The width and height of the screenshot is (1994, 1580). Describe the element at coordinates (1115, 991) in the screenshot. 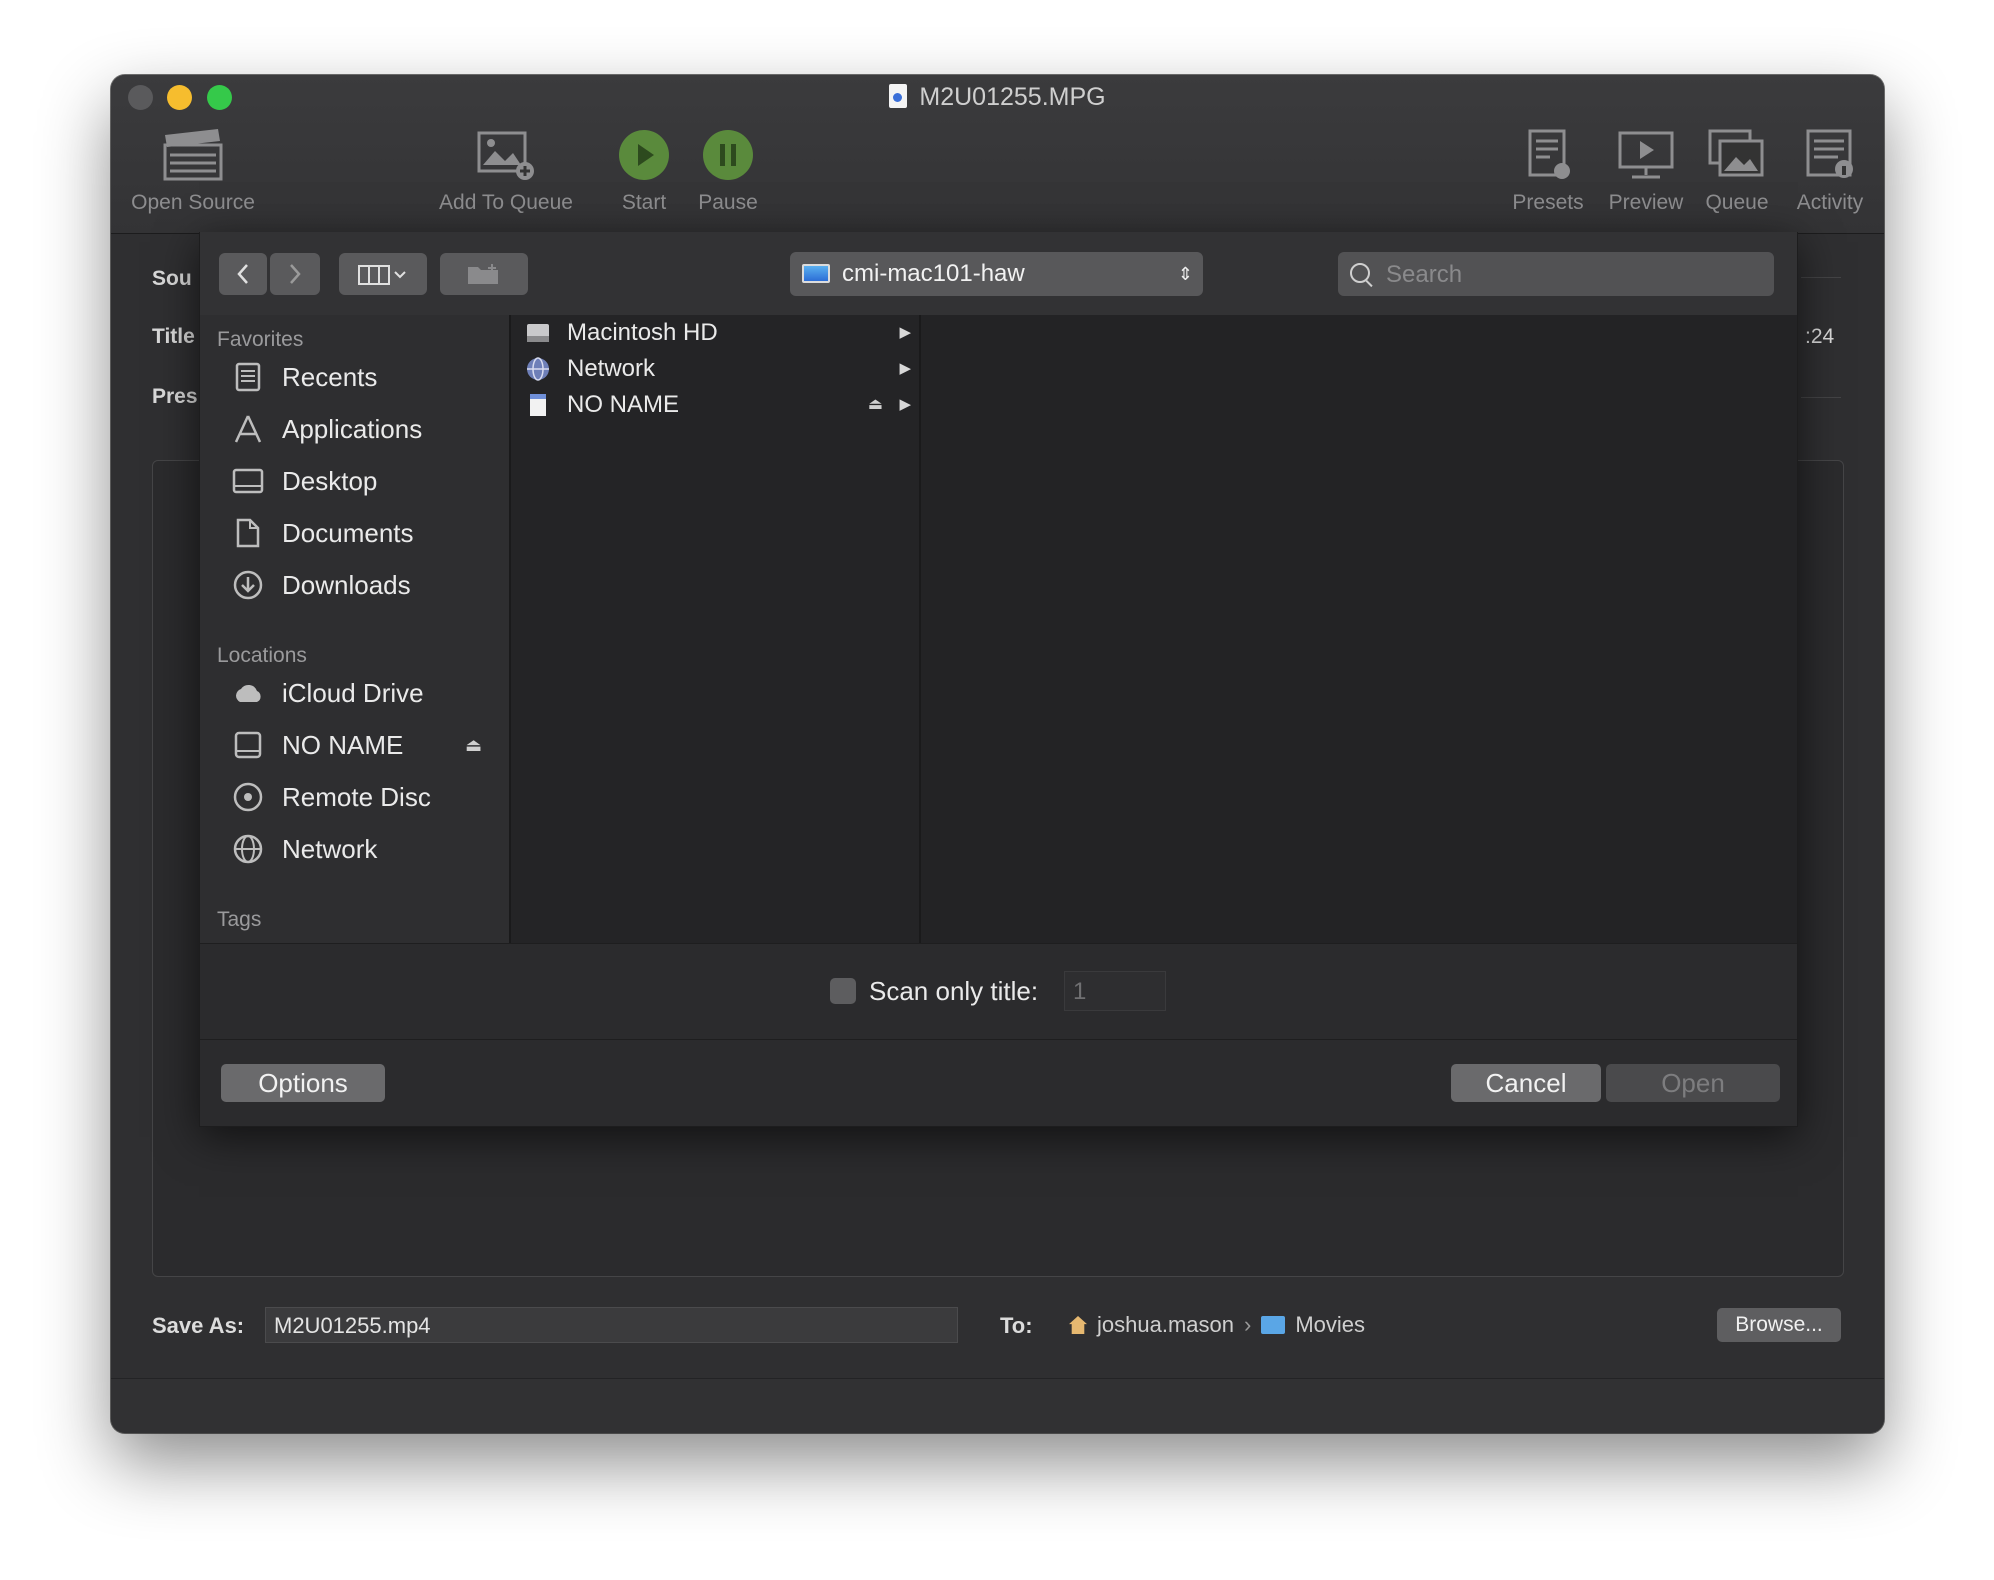

I see `scan-title-number-field: 1` at that location.